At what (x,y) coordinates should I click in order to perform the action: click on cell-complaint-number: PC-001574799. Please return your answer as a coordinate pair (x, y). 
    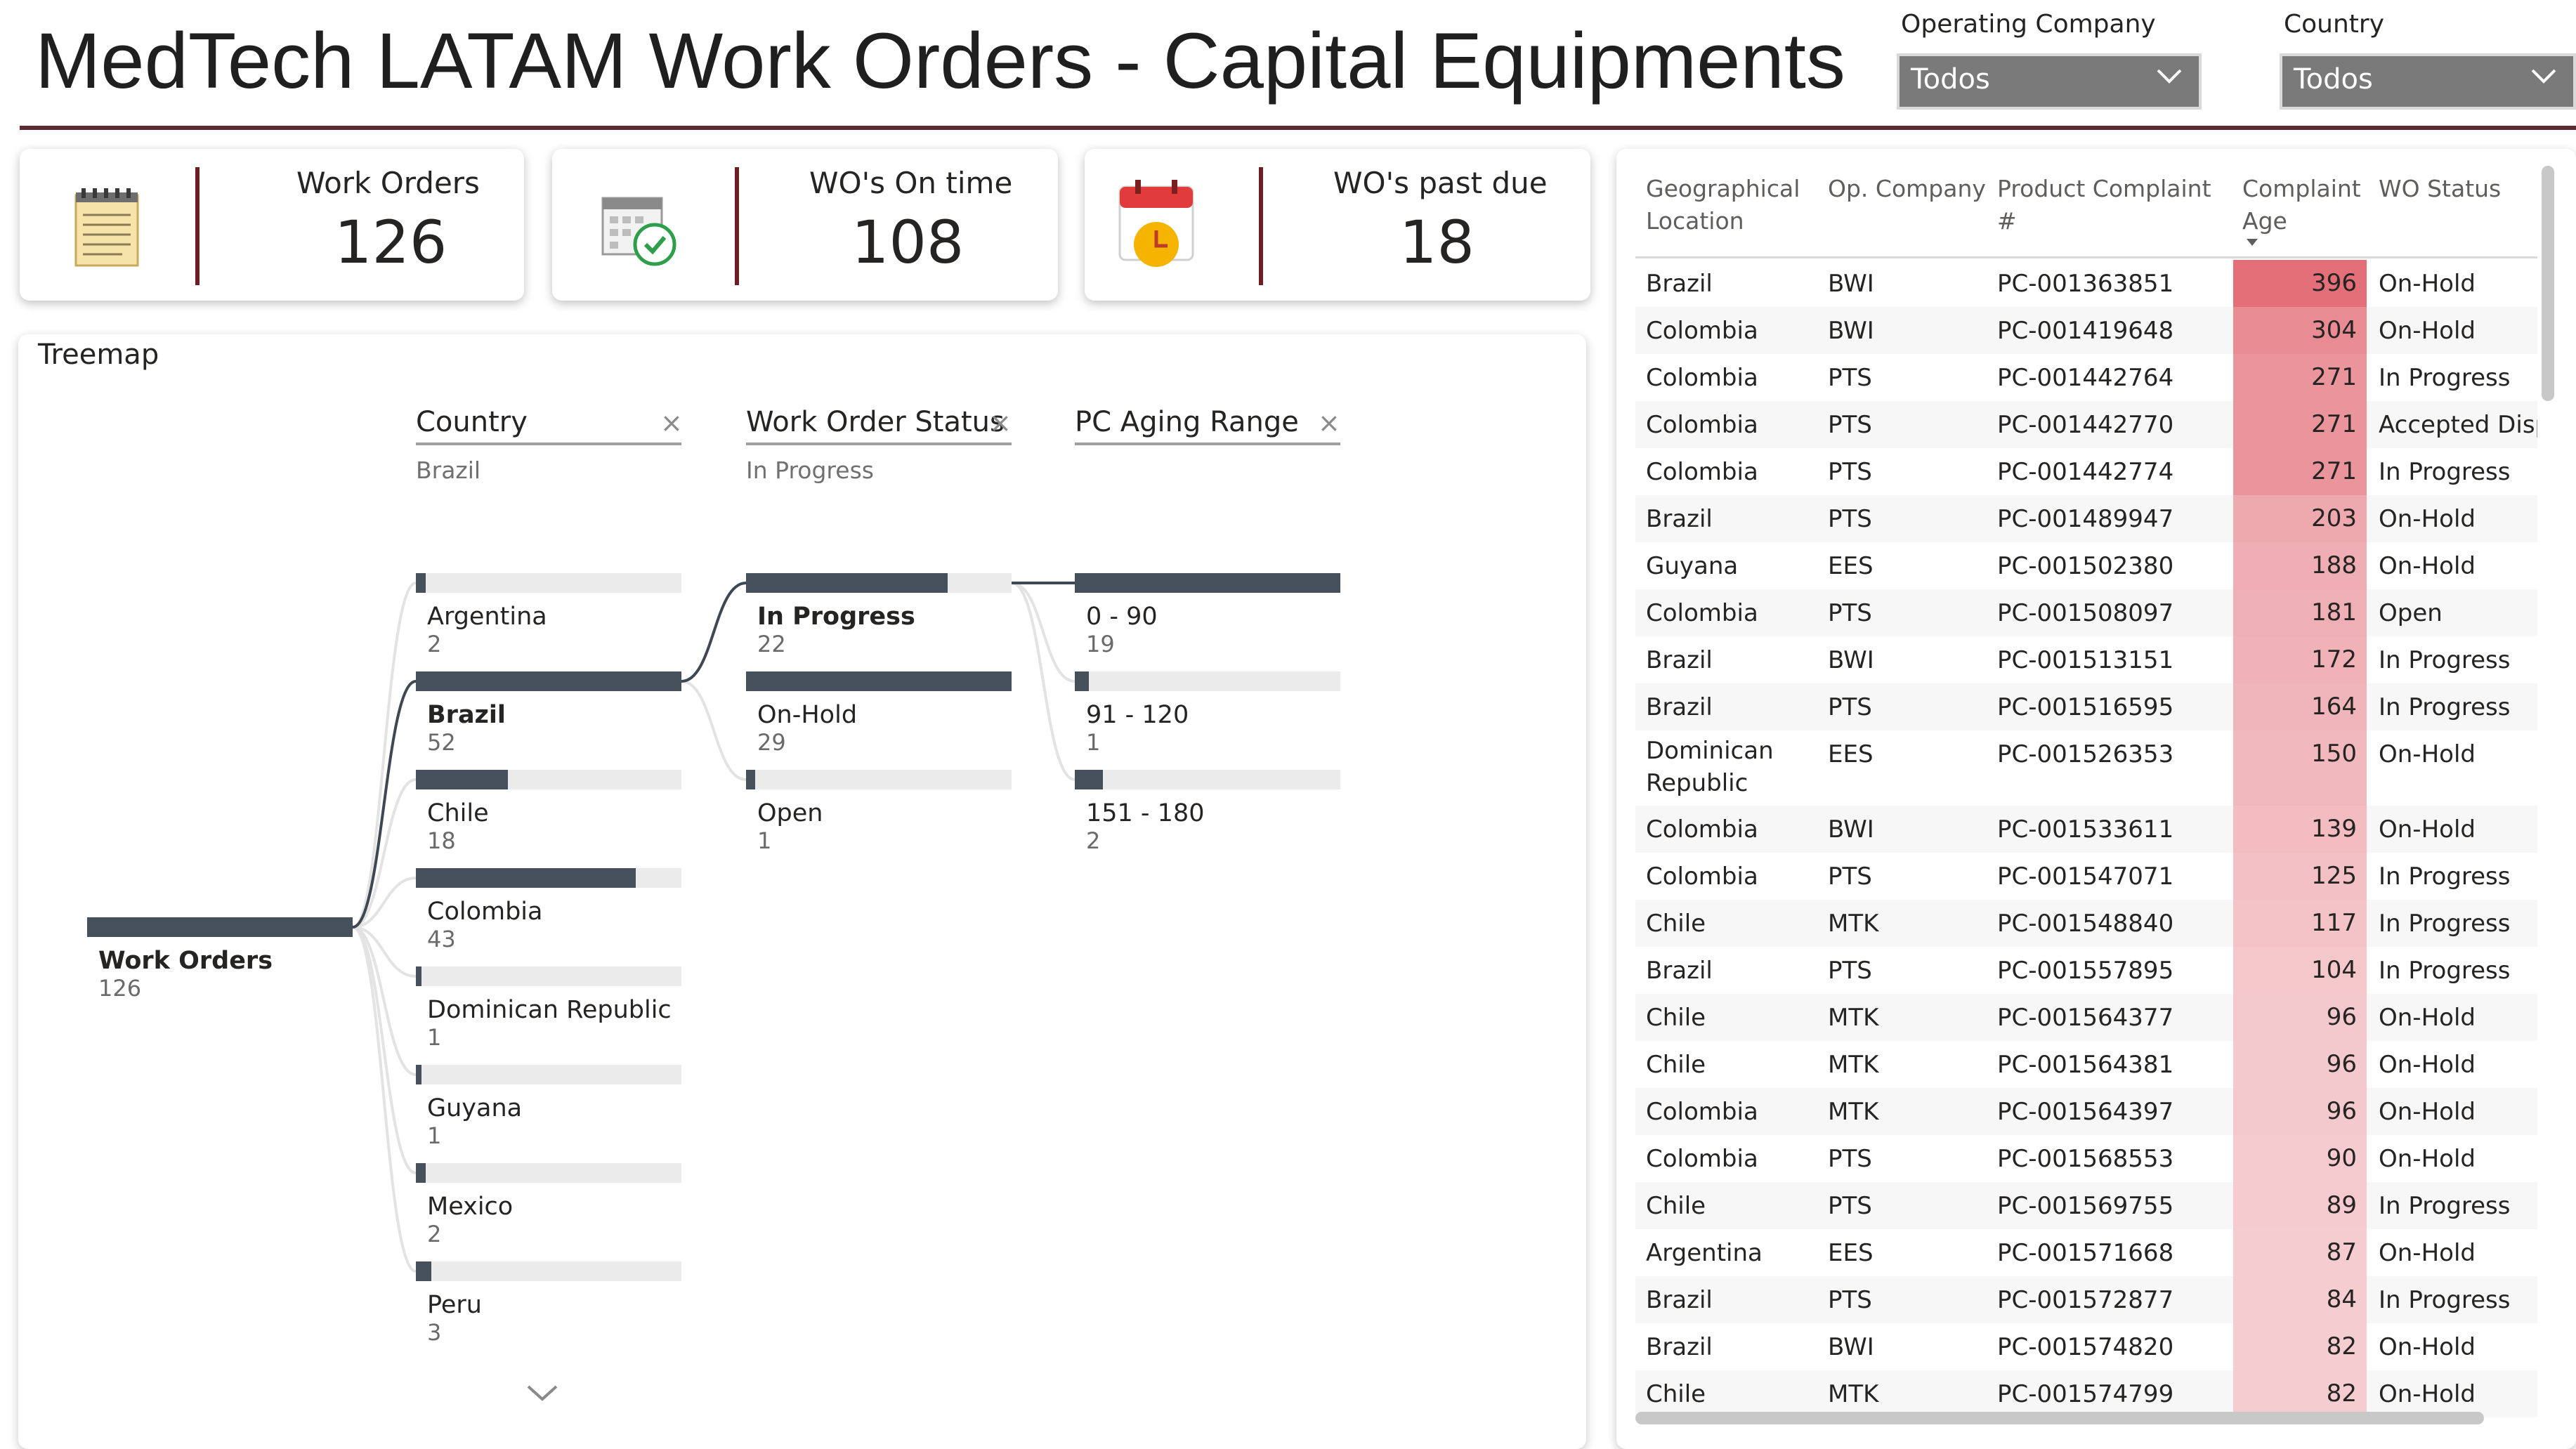
    Looking at the image, I should click on (2085, 1394).